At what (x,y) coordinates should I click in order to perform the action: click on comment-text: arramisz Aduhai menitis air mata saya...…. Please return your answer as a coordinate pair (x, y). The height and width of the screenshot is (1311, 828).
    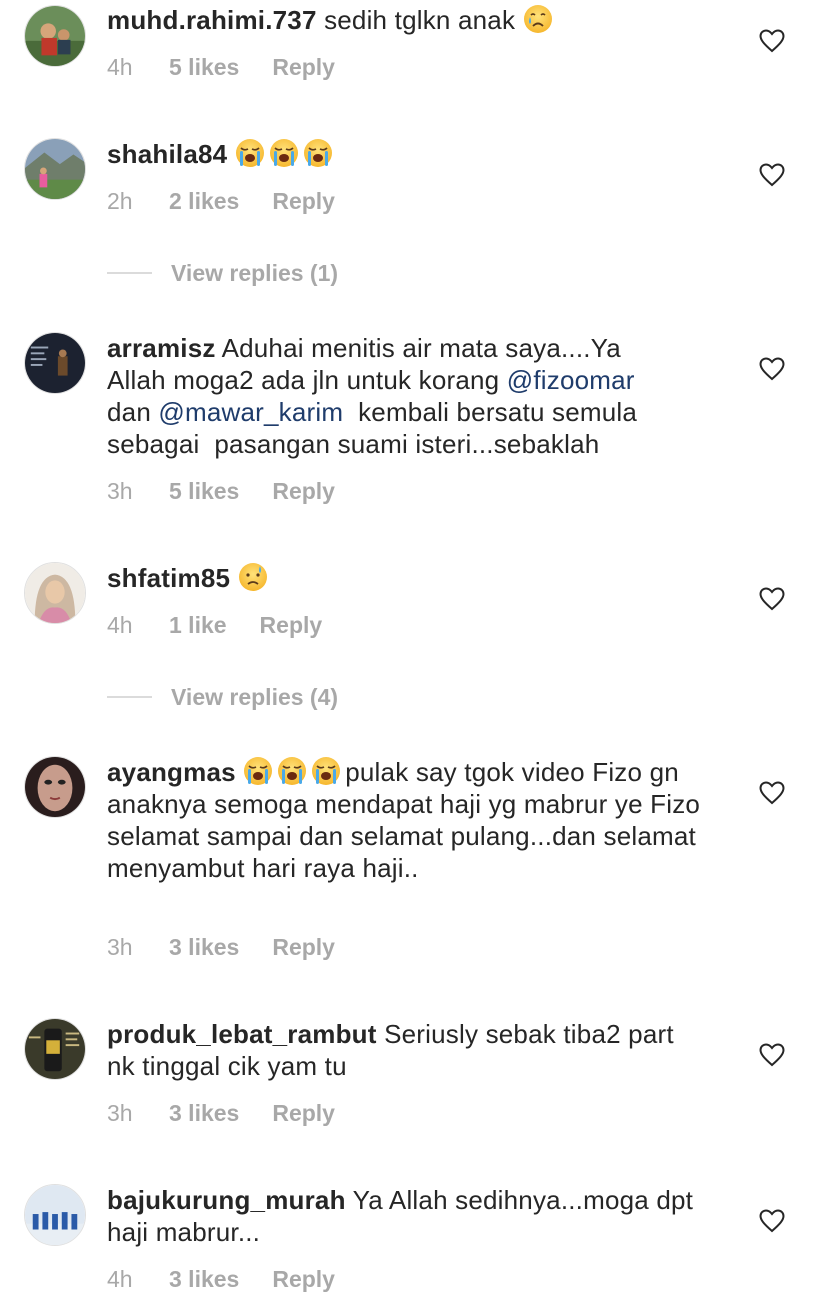
    Looking at the image, I should click on (407, 396).